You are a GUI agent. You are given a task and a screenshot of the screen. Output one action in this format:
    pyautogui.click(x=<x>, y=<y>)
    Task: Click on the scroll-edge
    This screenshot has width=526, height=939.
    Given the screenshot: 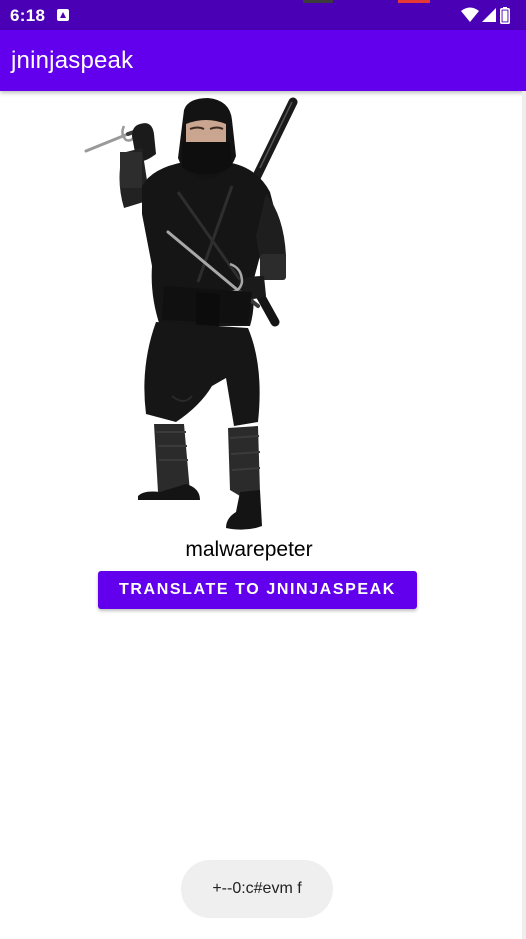 What is the action you would take?
    pyautogui.click(x=524, y=515)
    